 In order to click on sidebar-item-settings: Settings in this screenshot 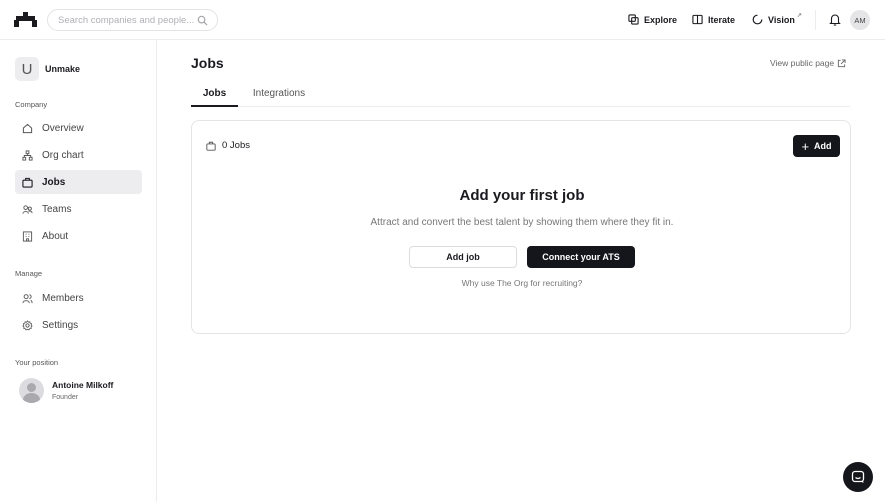, I will do `click(78, 325)`.